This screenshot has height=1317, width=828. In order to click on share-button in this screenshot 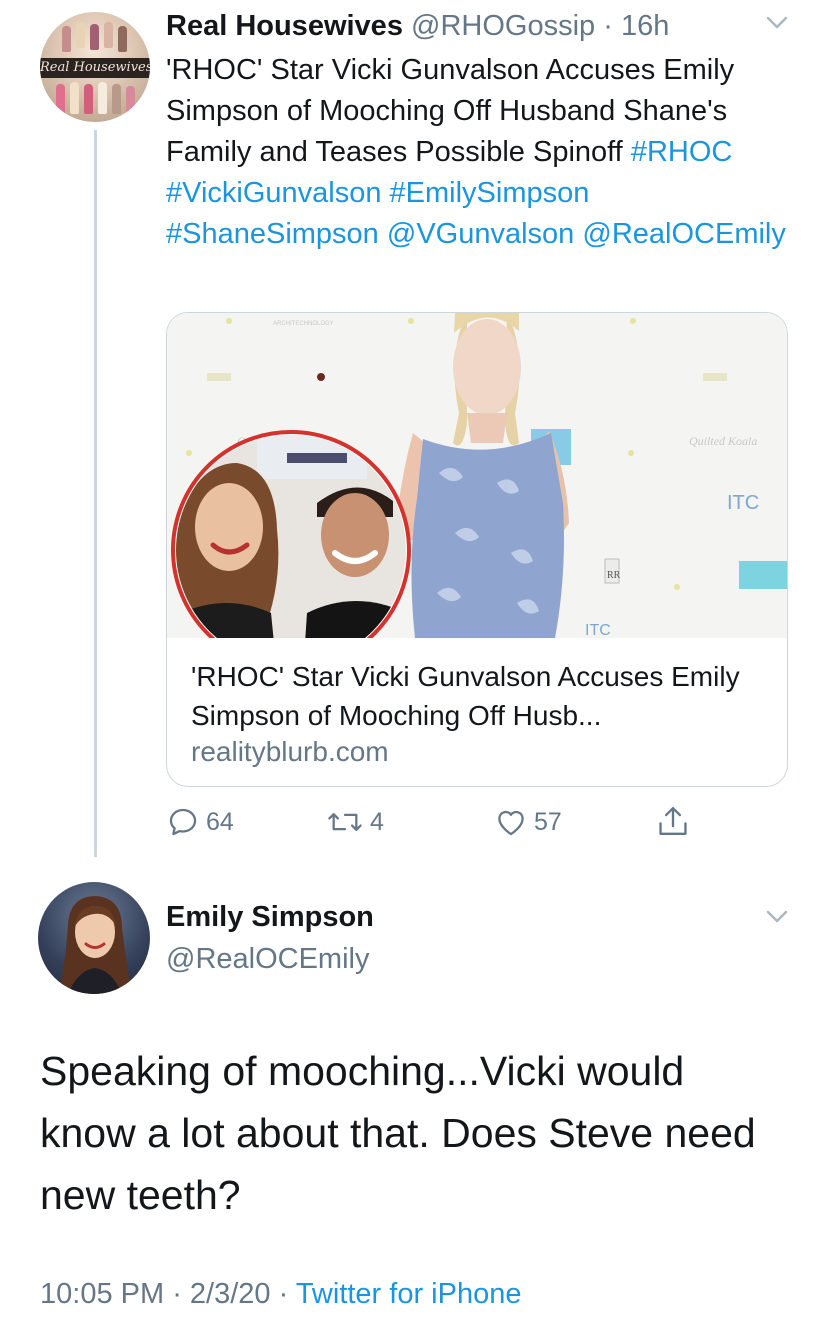, I will do `click(673, 822)`.